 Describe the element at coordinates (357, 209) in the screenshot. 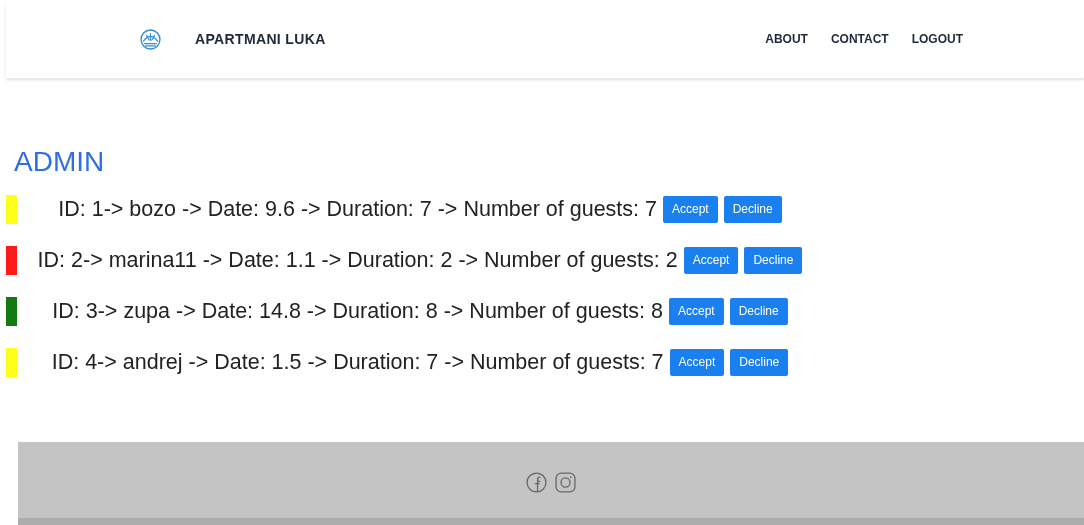

I see `reservation-text: ID: 1-> bozo -> Date: 9.6 -> Duration: 7 -> Number of guests: 7` at that location.